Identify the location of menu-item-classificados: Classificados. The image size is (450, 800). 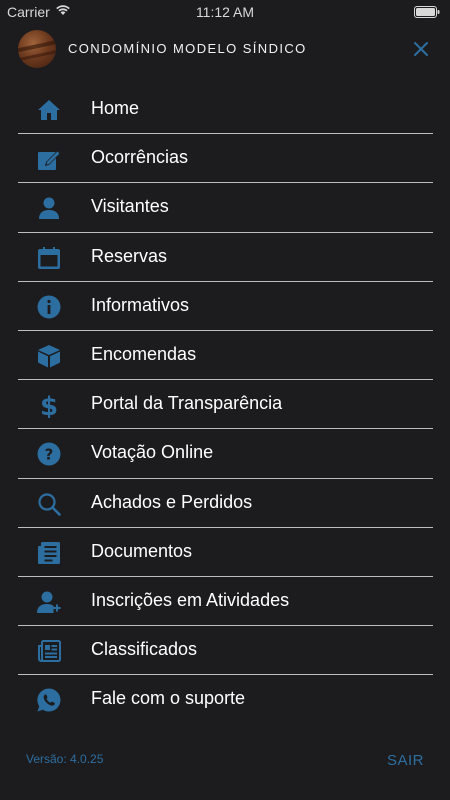
(225, 651).